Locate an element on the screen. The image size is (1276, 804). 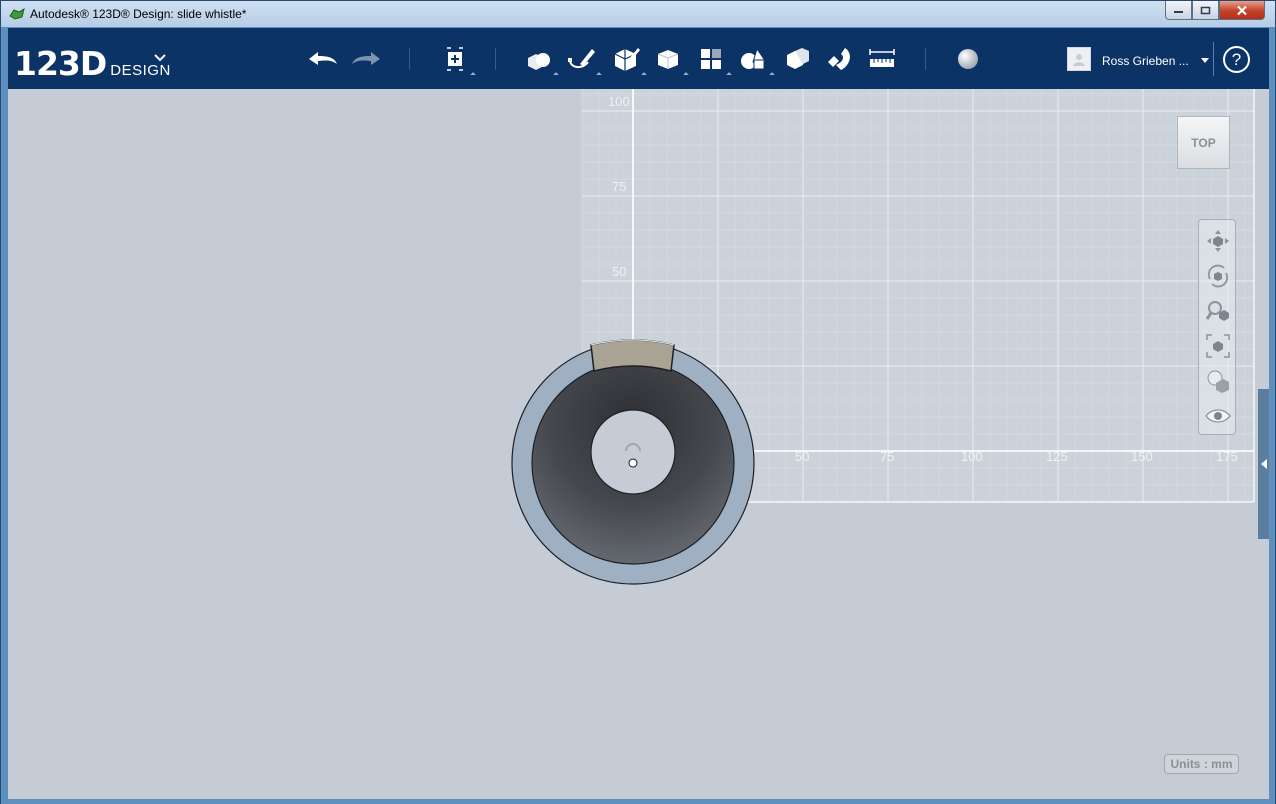
view-mode-icon is located at coordinates (1218, 381).